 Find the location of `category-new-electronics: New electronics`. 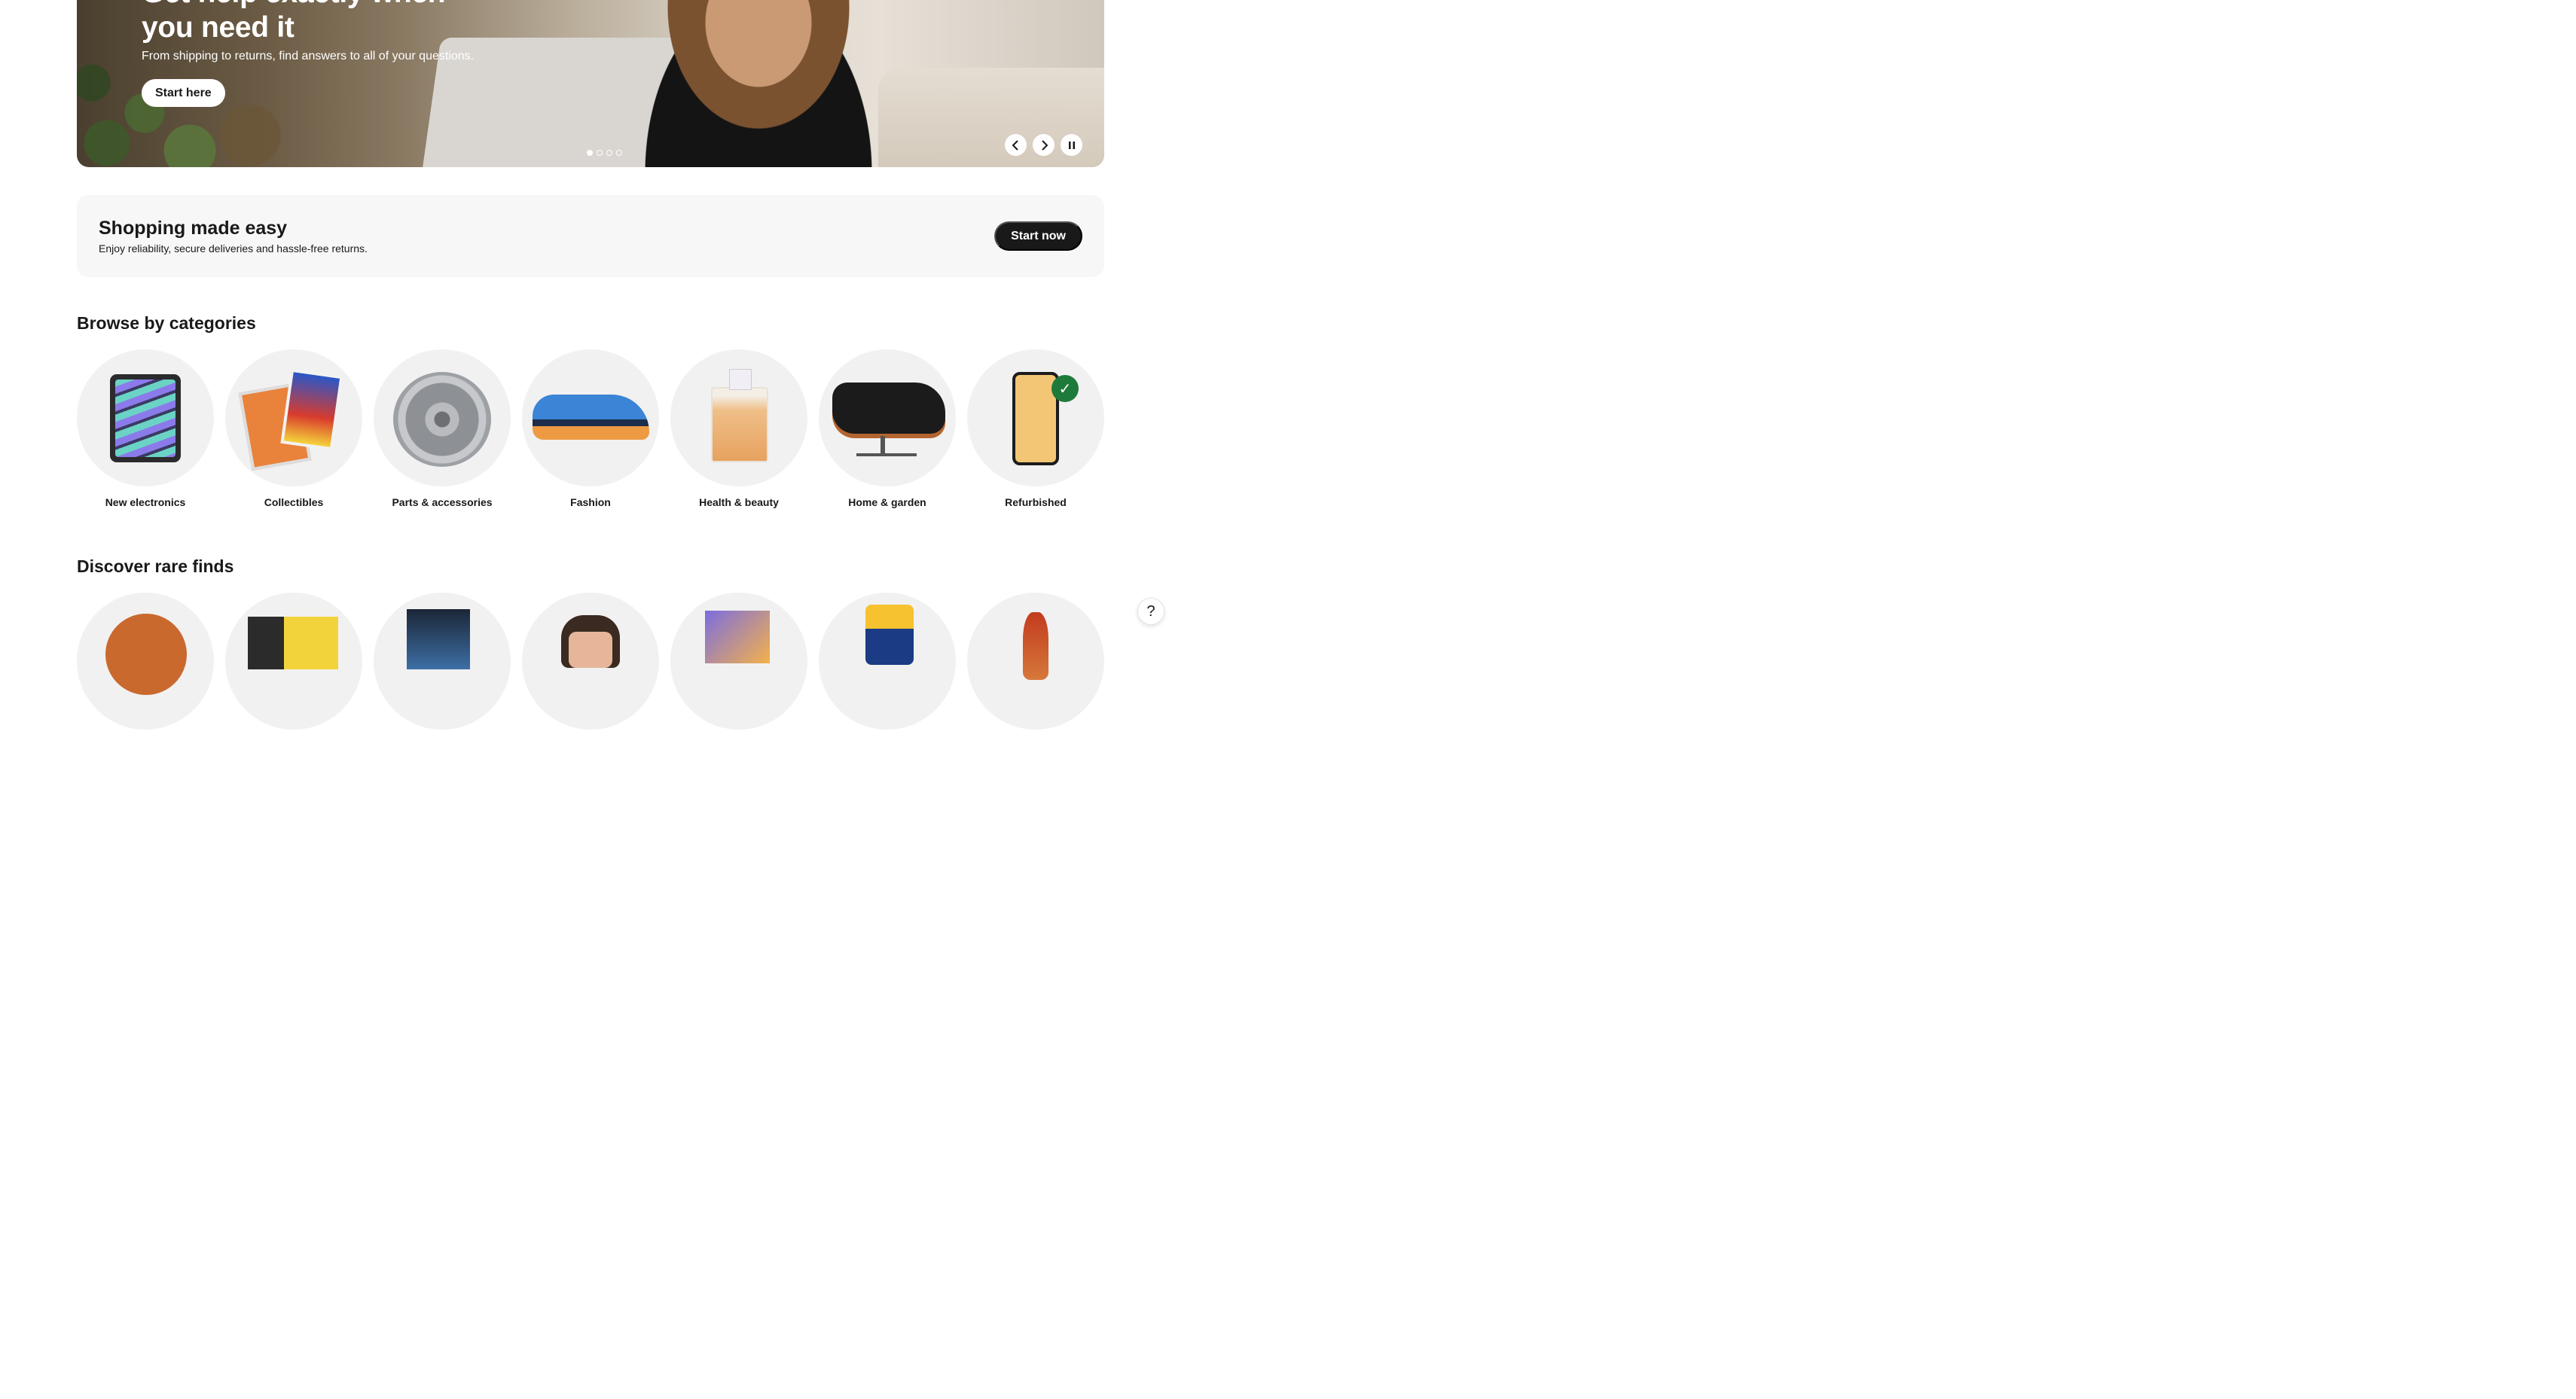

category-new-electronics: New electronics is located at coordinates (145, 428).